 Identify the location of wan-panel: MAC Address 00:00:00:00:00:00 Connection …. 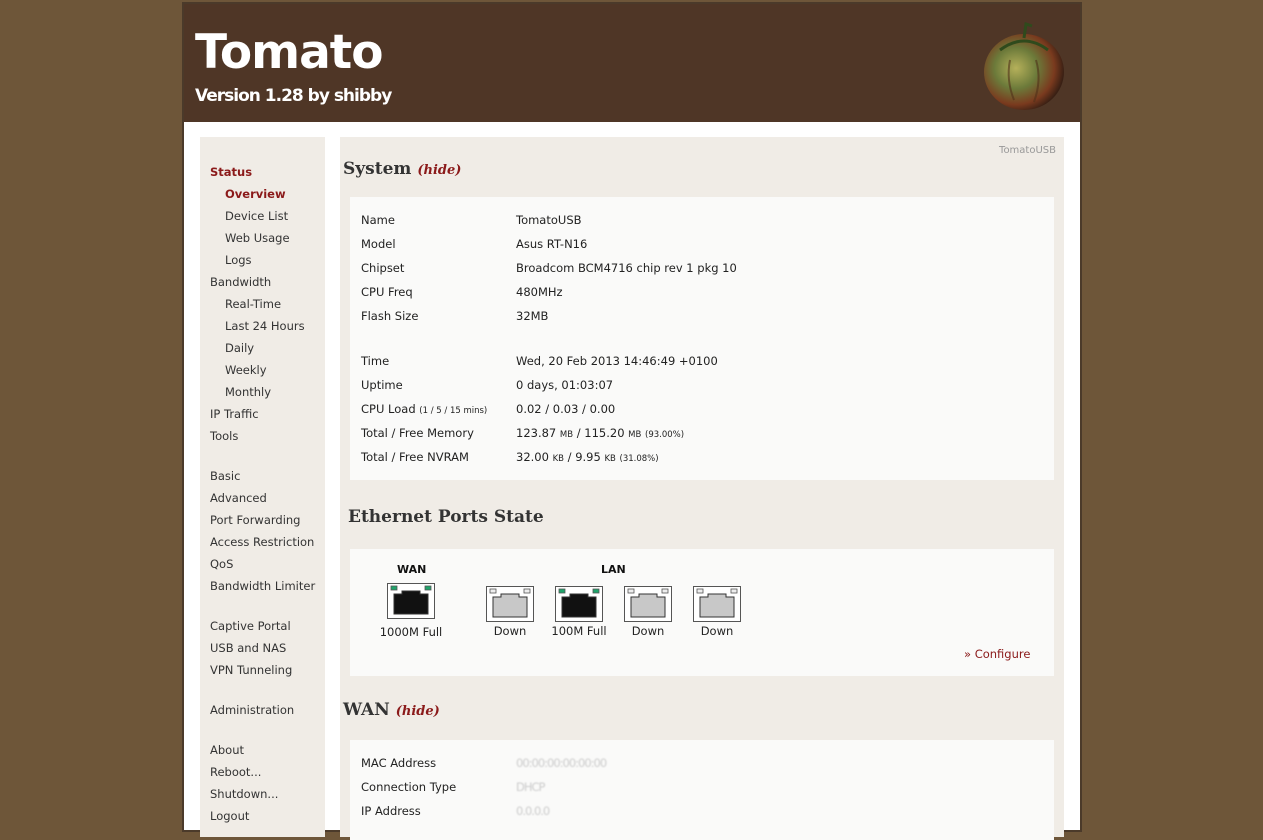
(702, 790).